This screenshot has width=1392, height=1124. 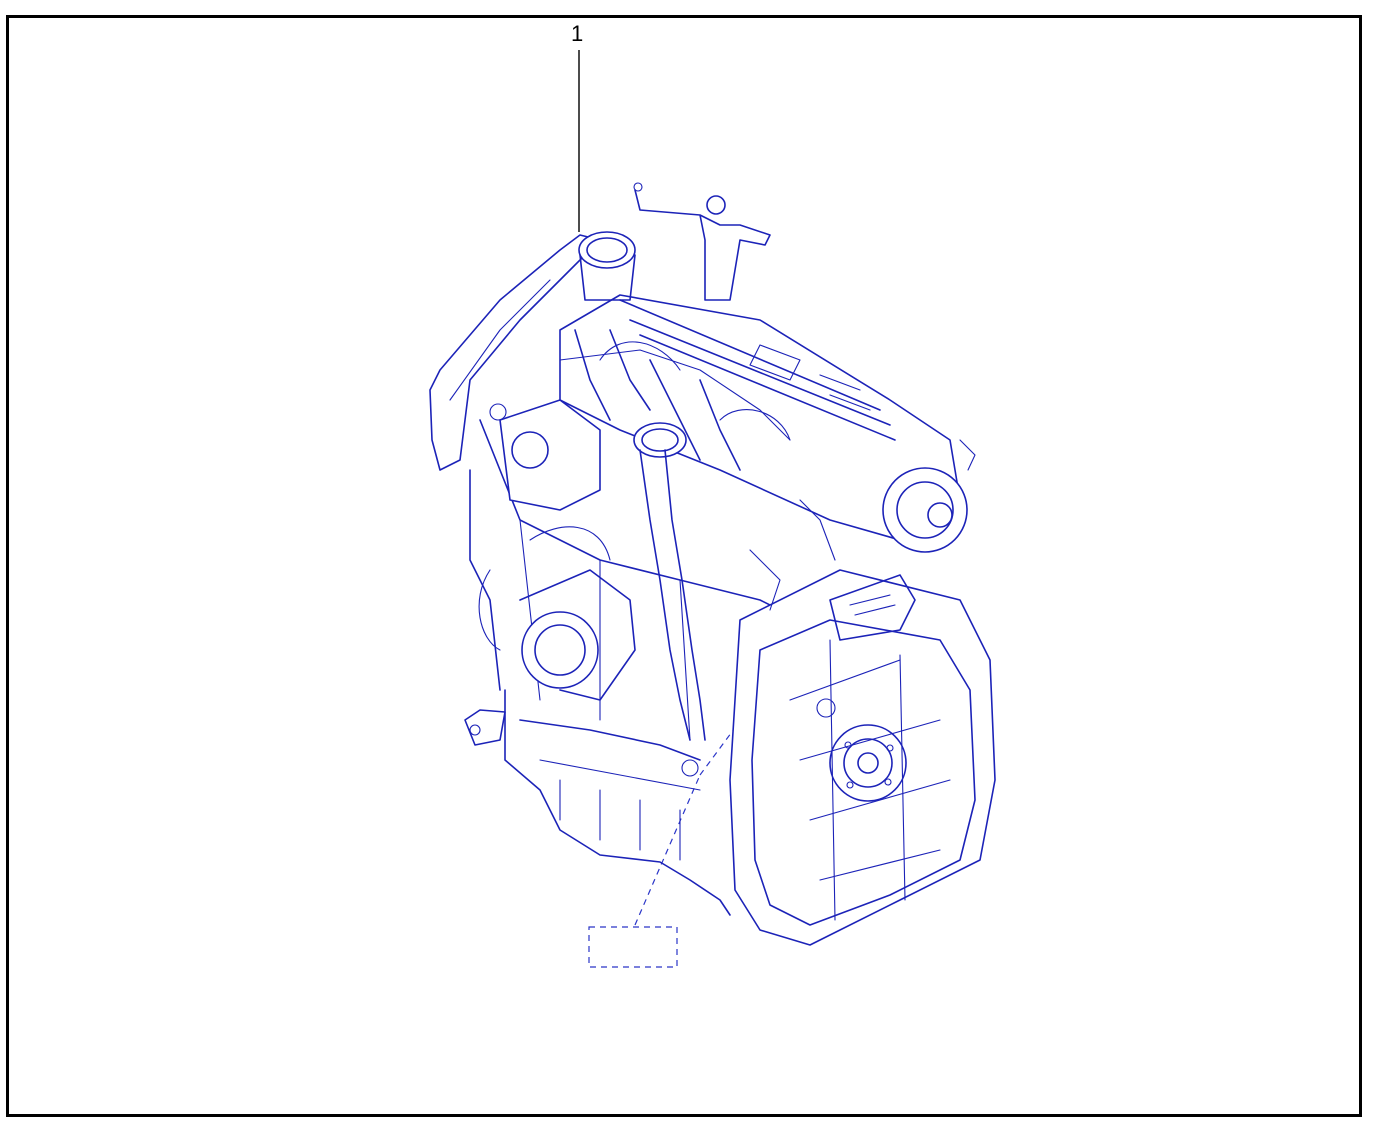 What do you see at coordinates (633, 947) in the screenshot?
I see `dashed-reference-box` at bounding box center [633, 947].